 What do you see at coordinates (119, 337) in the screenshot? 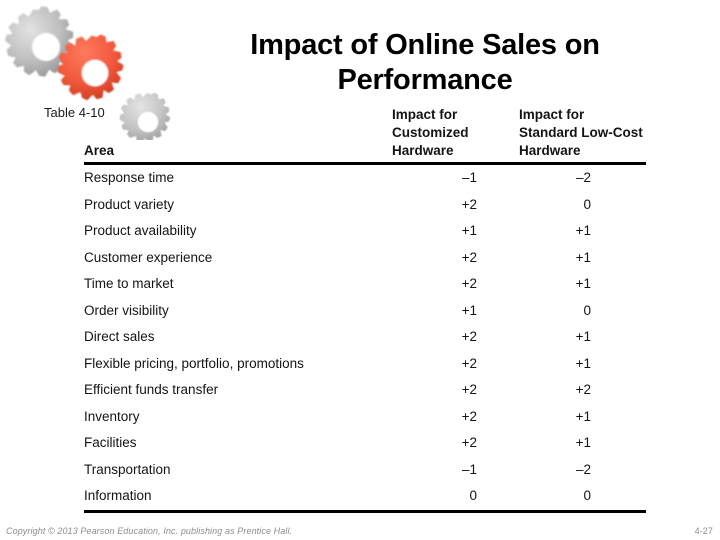
I see `row-area-label: Direct sales` at bounding box center [119, 337].